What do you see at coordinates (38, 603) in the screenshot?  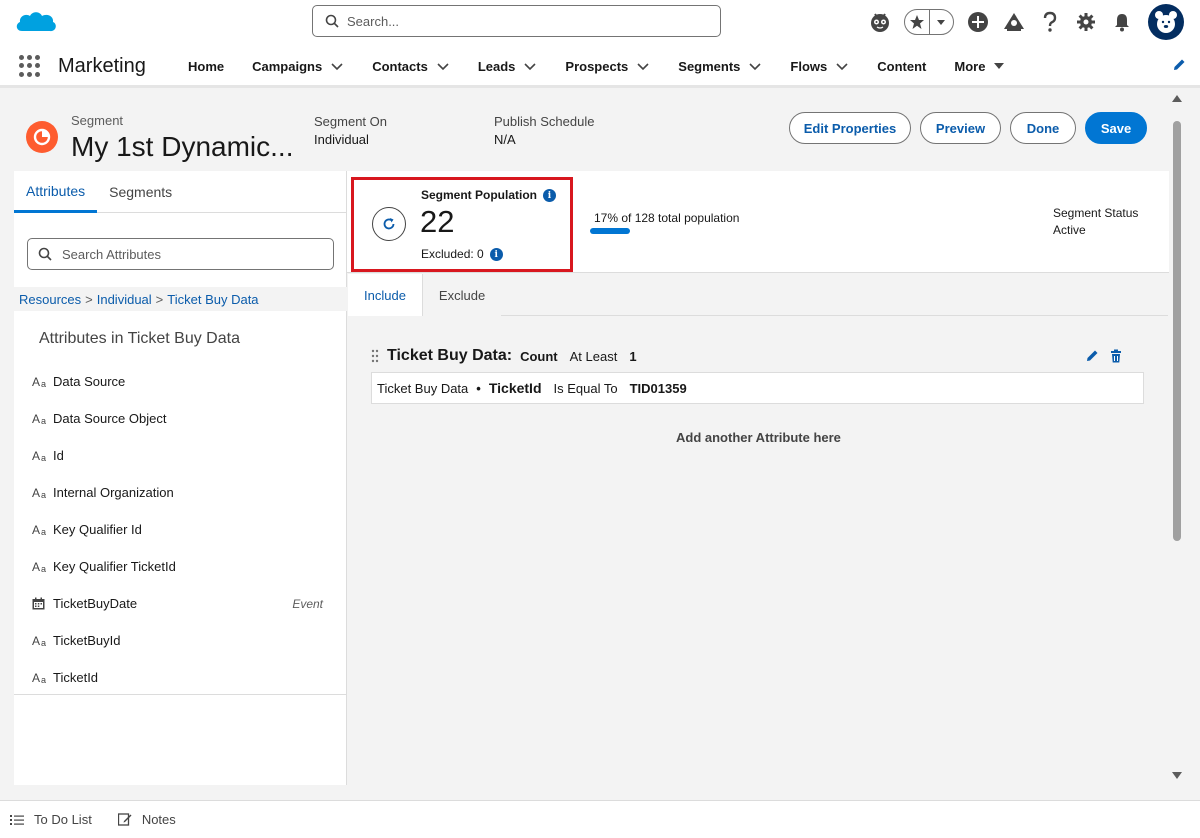 I see `calendar-icon` at bounding box center [38, 603].